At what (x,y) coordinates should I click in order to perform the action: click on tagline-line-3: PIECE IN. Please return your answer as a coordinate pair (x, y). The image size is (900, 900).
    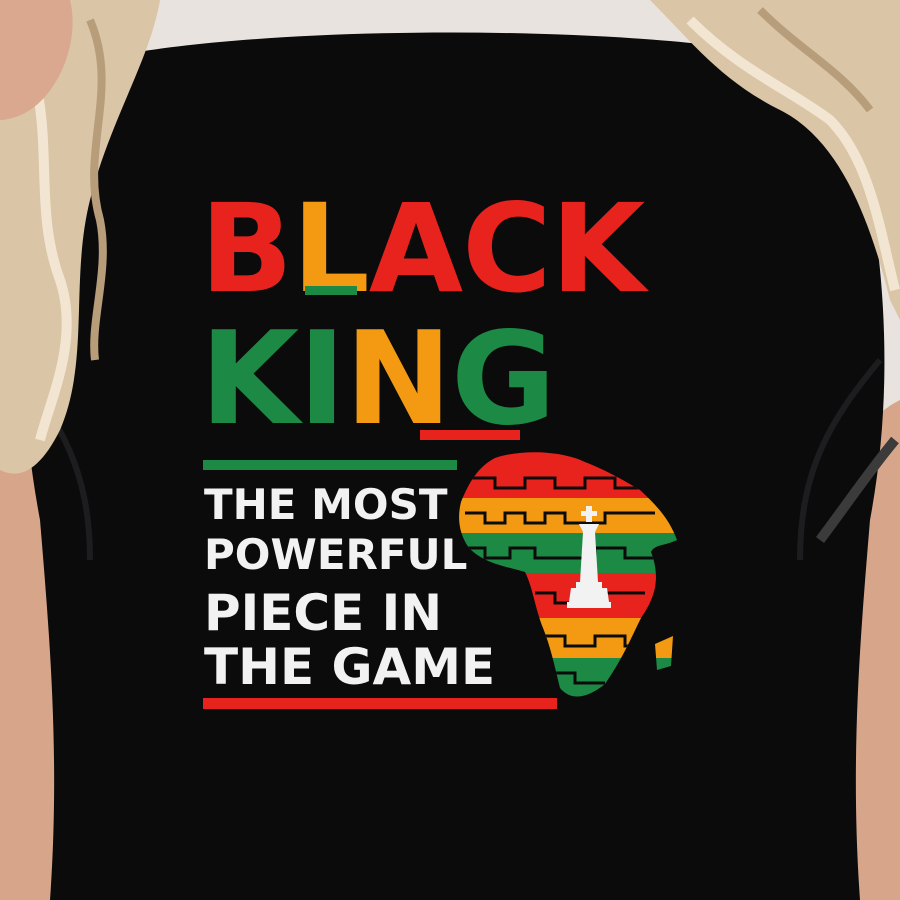
    Looking at the image, I should click on (323, 613).